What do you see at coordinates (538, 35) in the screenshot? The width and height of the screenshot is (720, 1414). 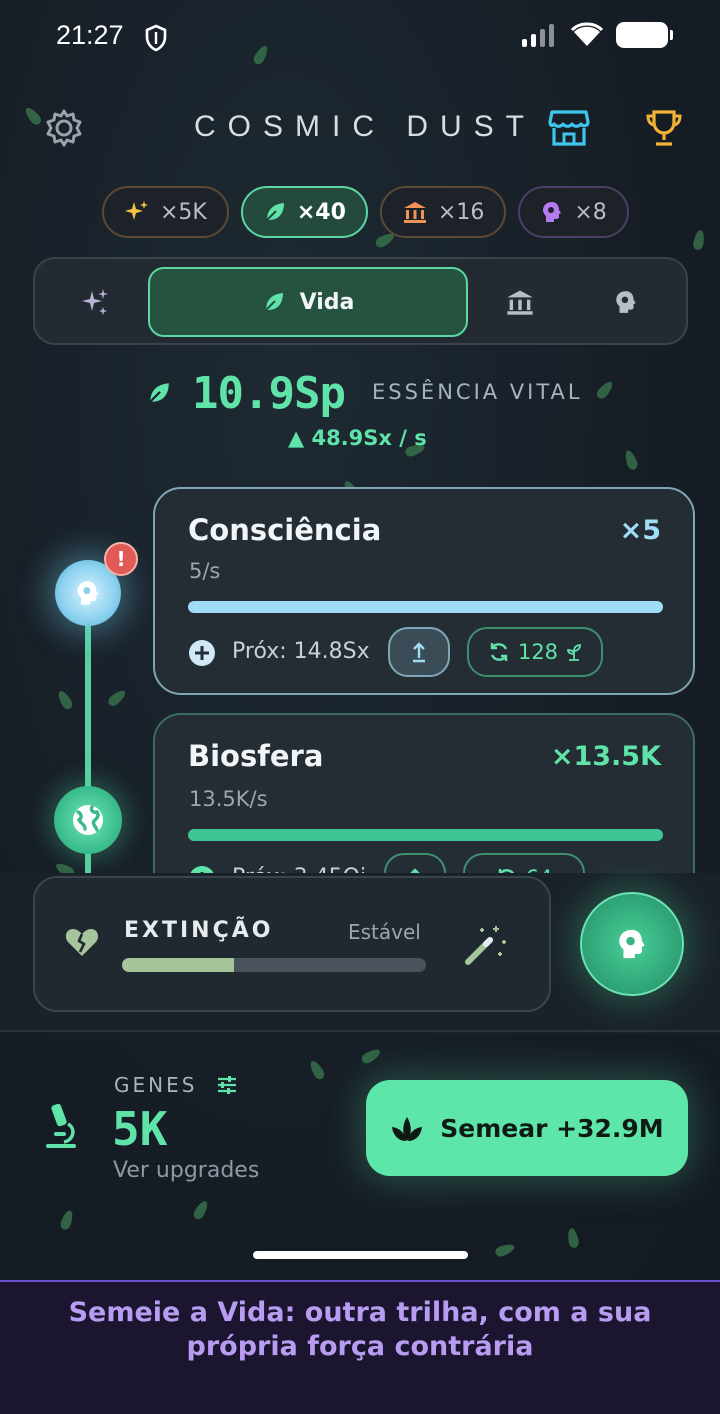 I see `signal-icon` at bounding box center [538, 35].